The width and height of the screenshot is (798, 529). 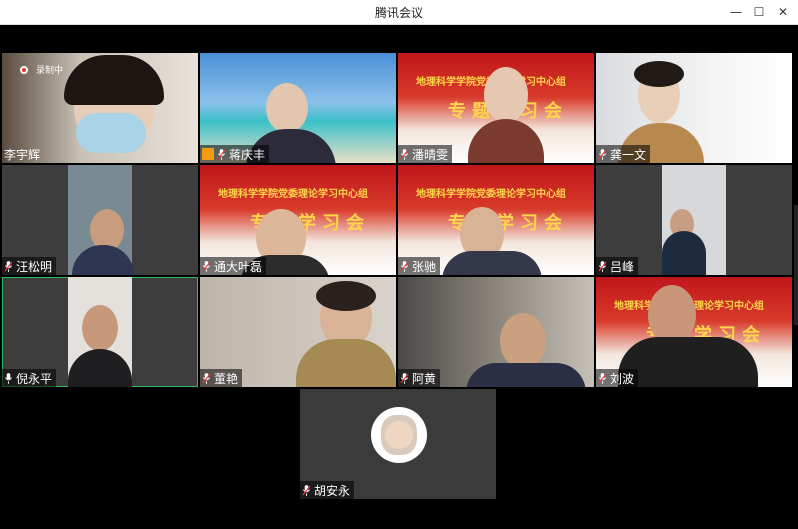 I want to click on participant-name: 刘波, so click(x=622, y=378).